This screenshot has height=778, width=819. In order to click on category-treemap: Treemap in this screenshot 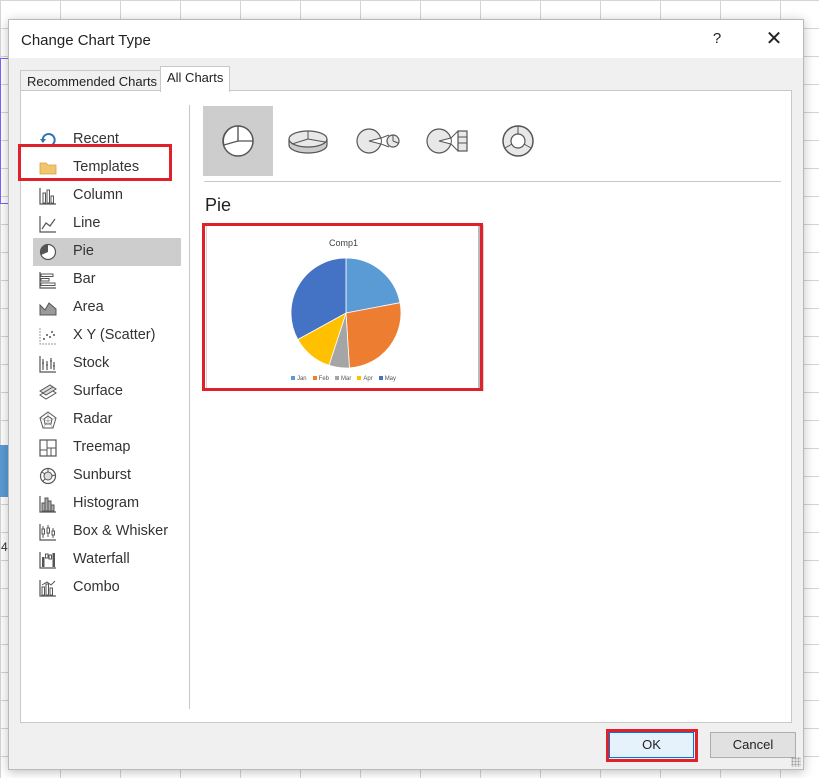, I will do `click(107, 448)`.